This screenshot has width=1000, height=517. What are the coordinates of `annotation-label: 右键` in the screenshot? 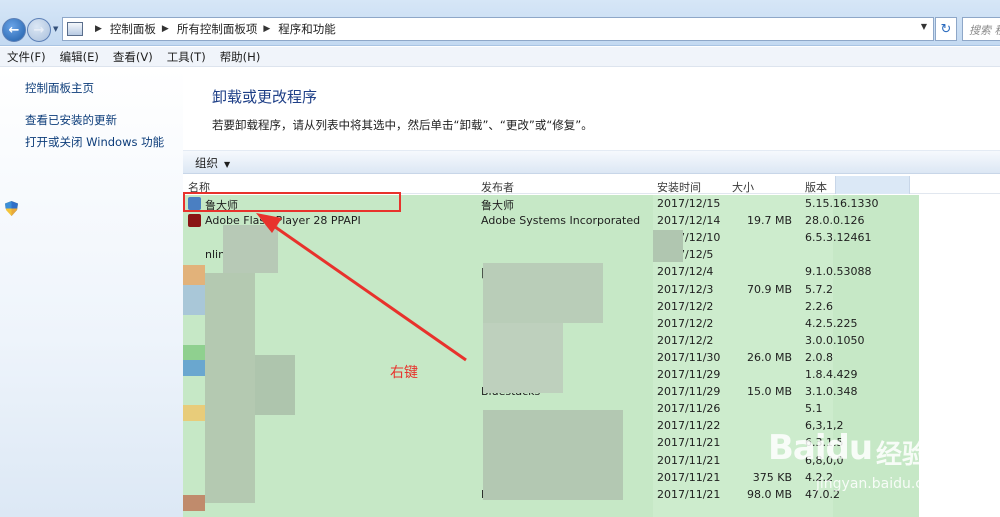 It's located at (404, 373).